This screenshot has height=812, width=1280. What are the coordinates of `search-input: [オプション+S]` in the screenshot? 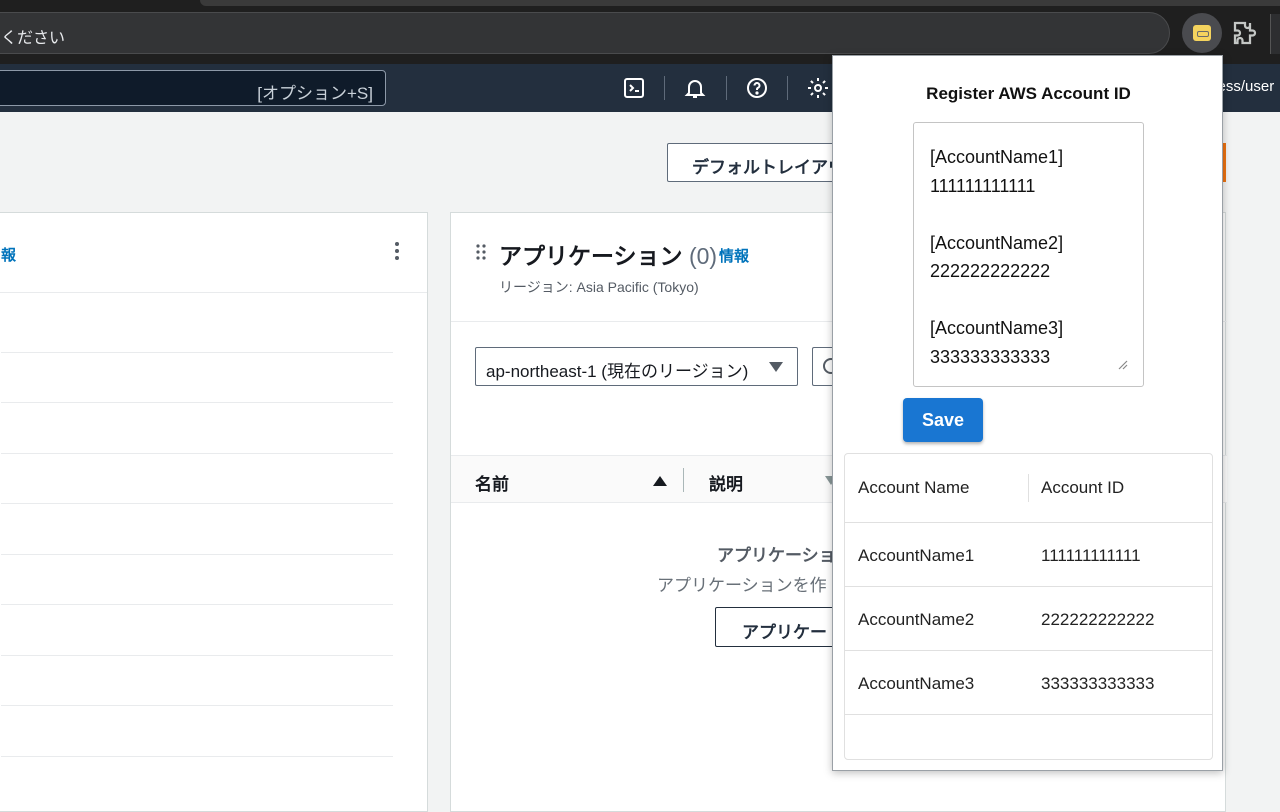 It's located at (193, 88).